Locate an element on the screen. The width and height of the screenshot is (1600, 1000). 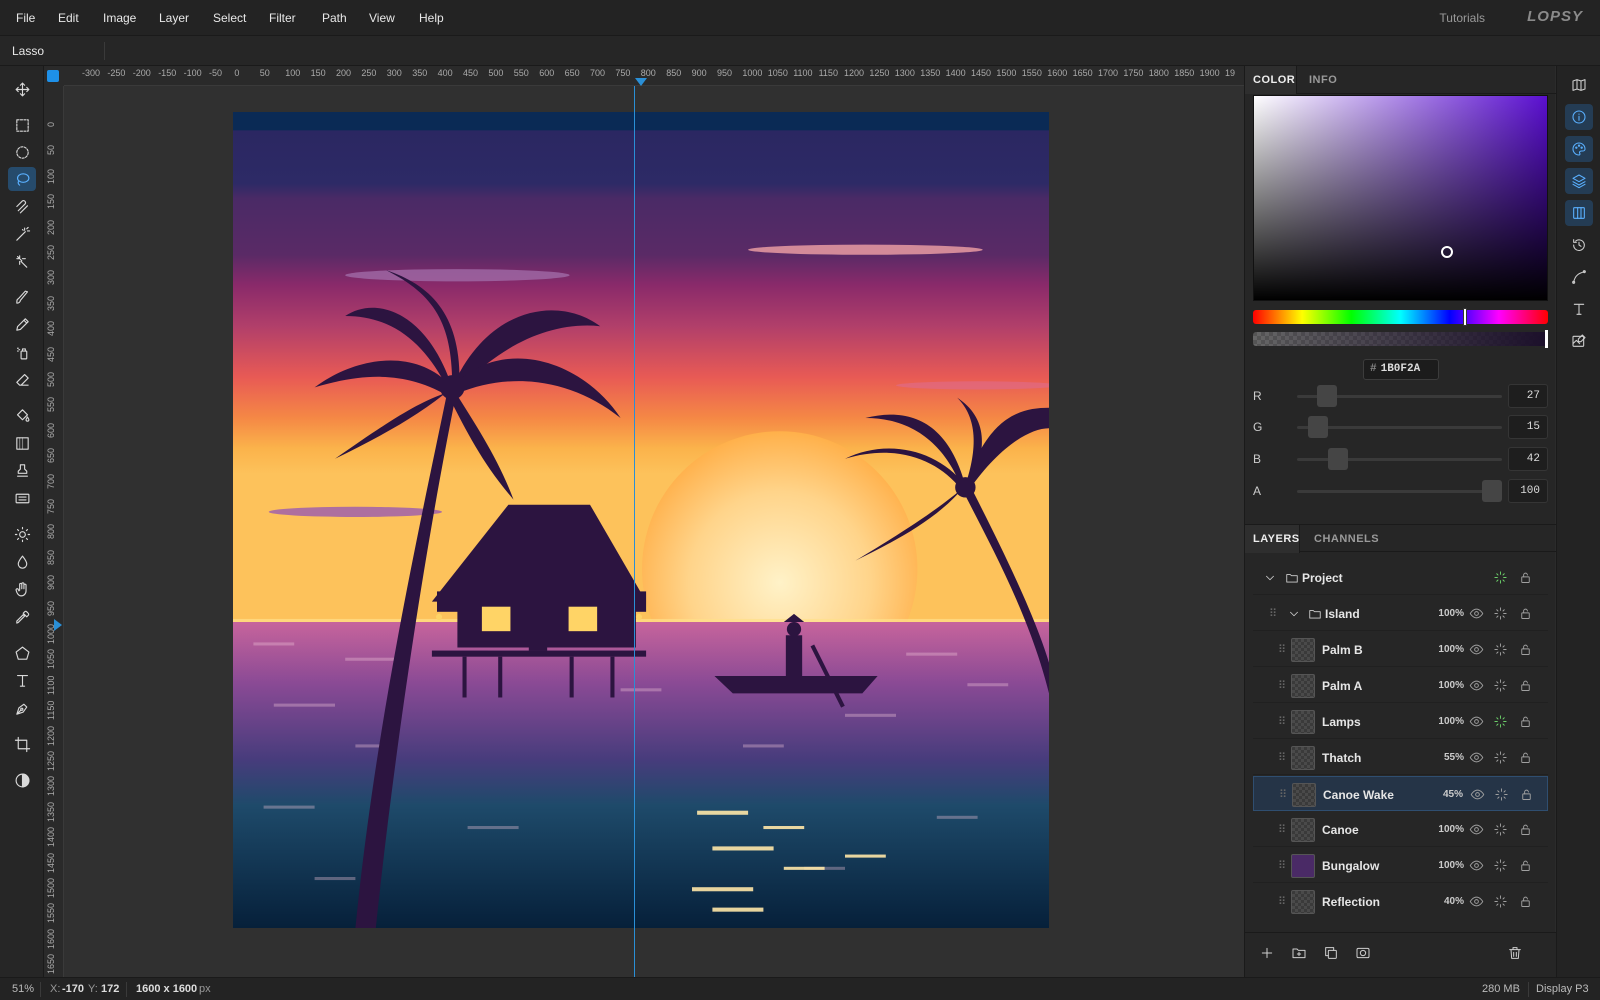
crop-tool is located at coordinates (22, 744).